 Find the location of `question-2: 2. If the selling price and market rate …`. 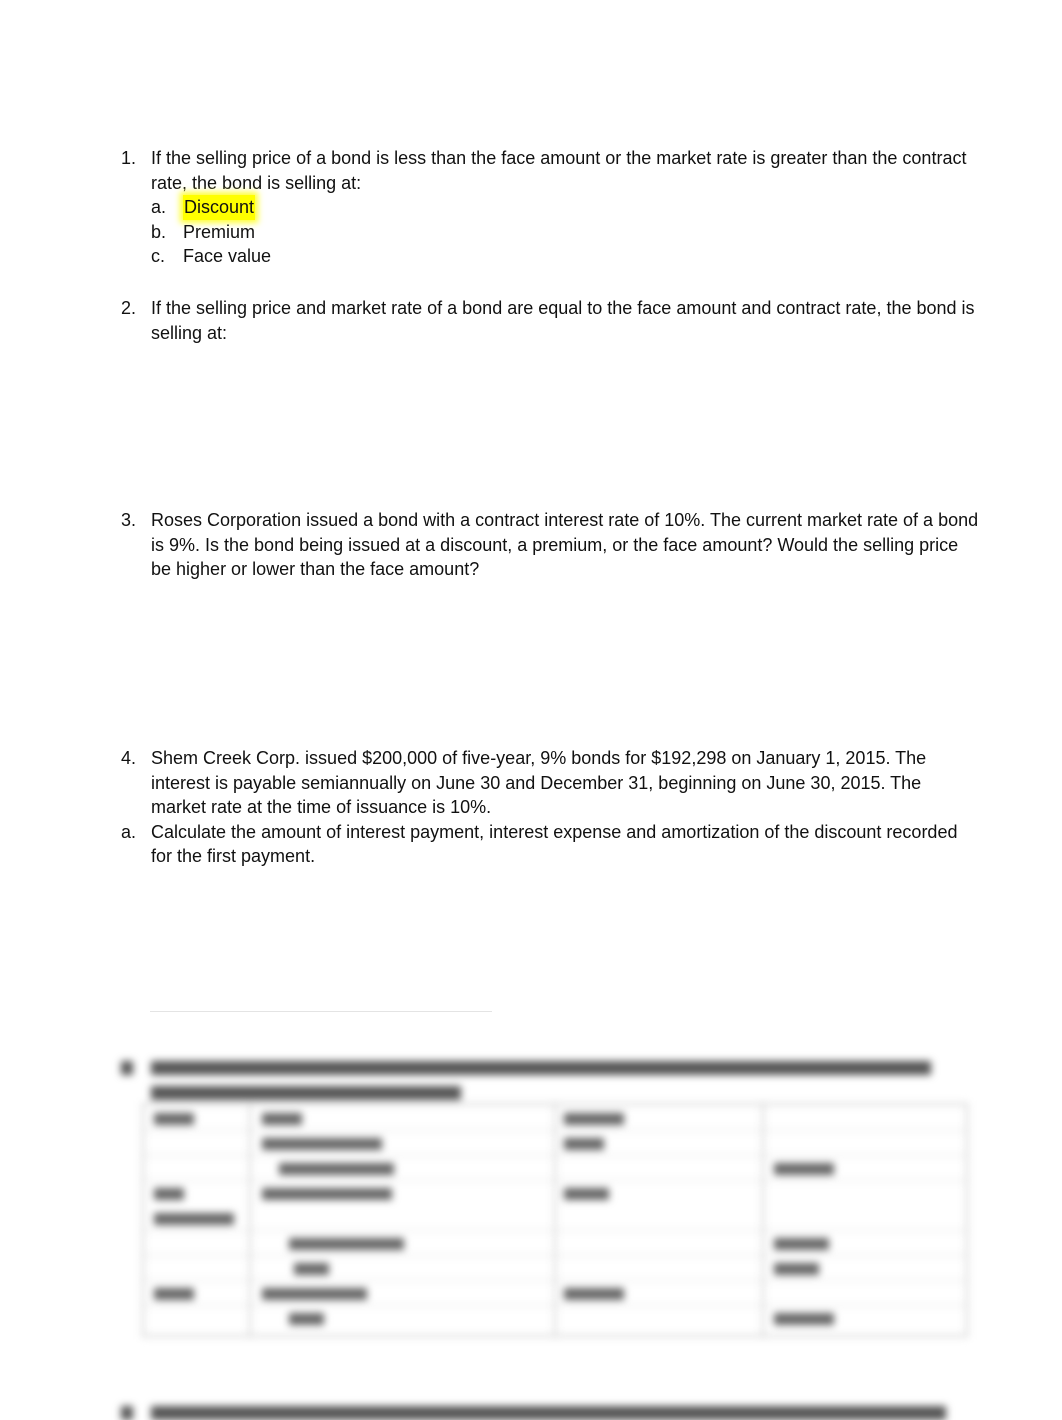

question-2: 2. If the selling price and market rate … is located at coordinates (551, 320).